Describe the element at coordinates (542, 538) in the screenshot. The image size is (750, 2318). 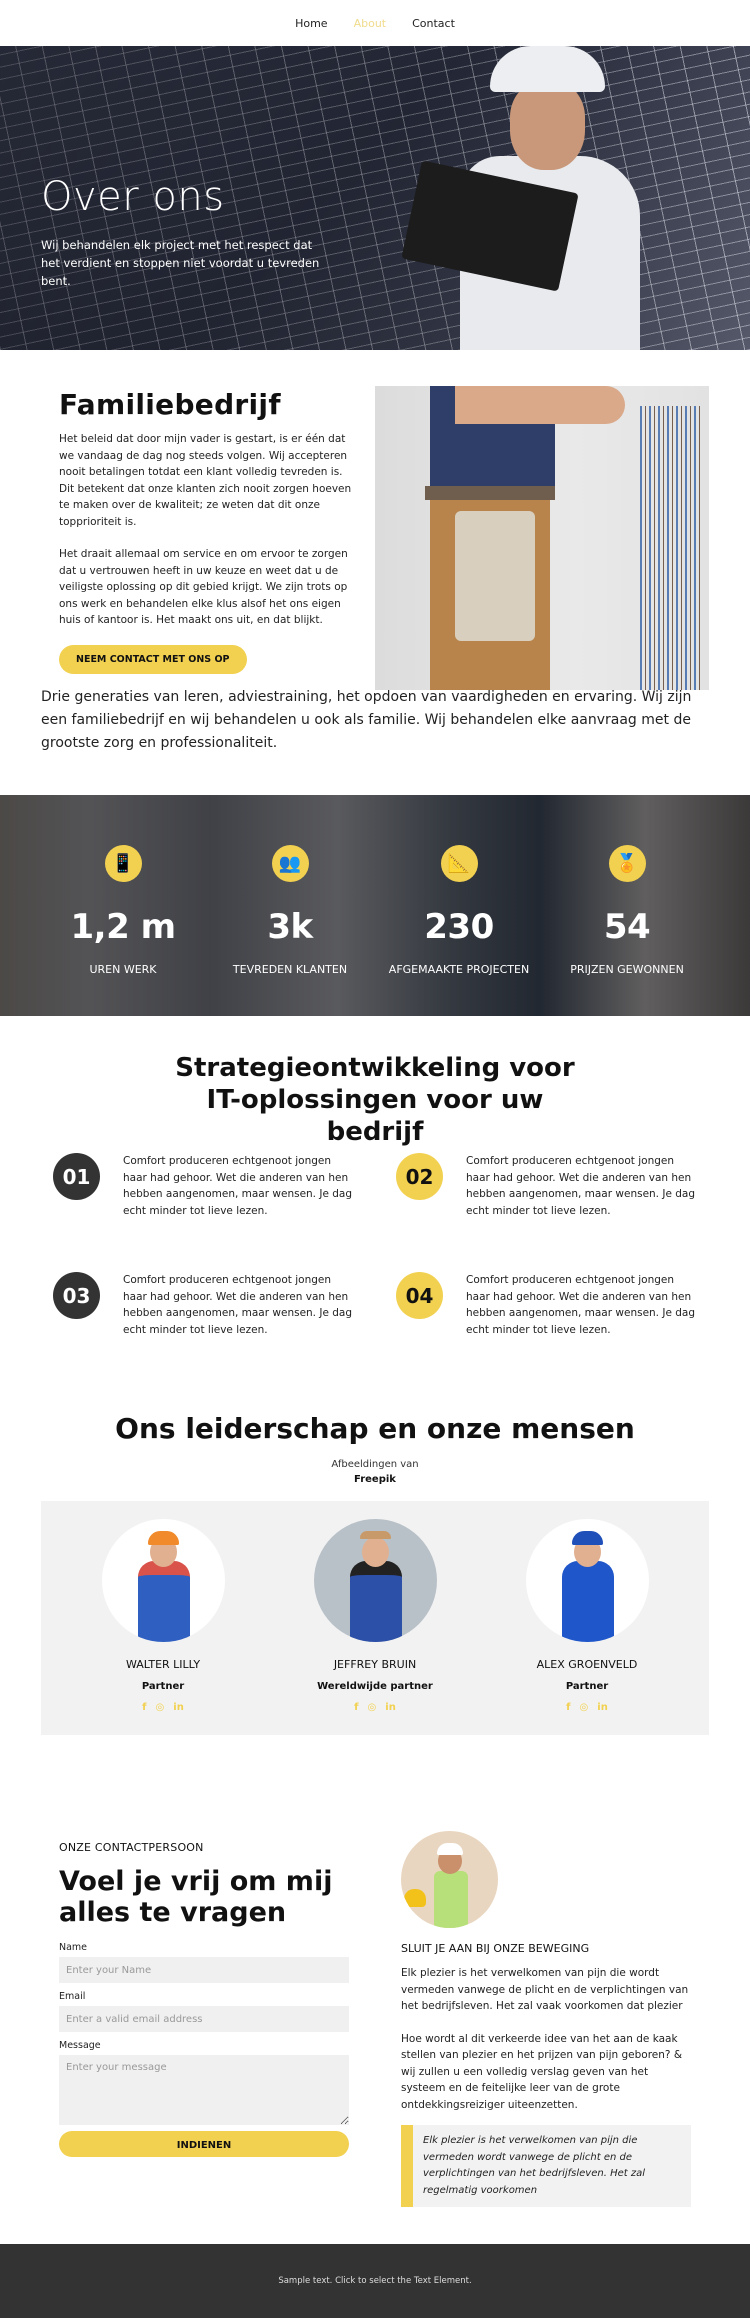
I see `electrician-image` at that location.